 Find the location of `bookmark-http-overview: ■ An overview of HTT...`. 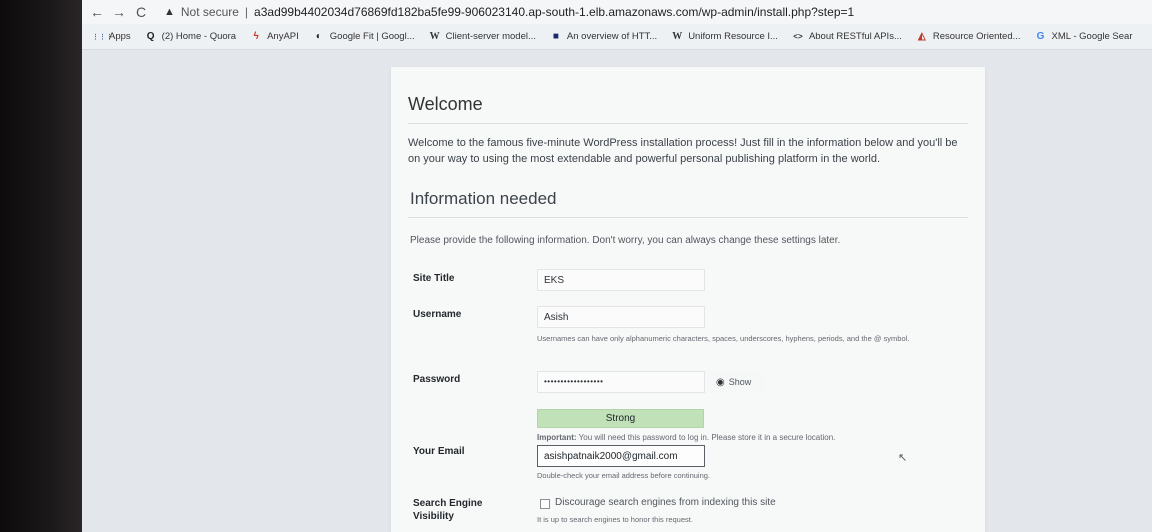

bookmark-http-overview: ■ An overview of HTT... is located at coordinates (603, 36).